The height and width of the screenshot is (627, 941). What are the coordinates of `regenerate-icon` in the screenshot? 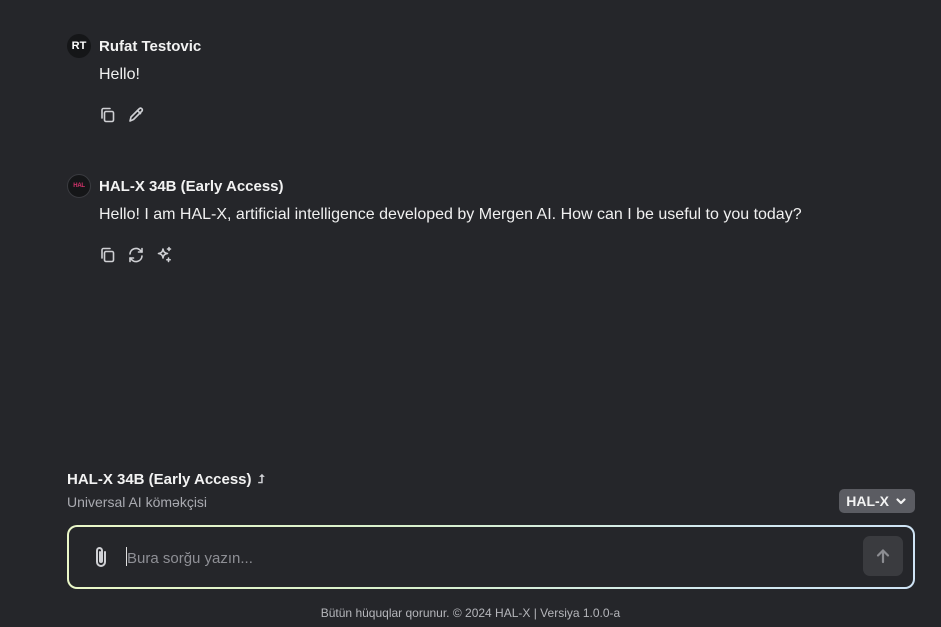 It's located at (136, 255).